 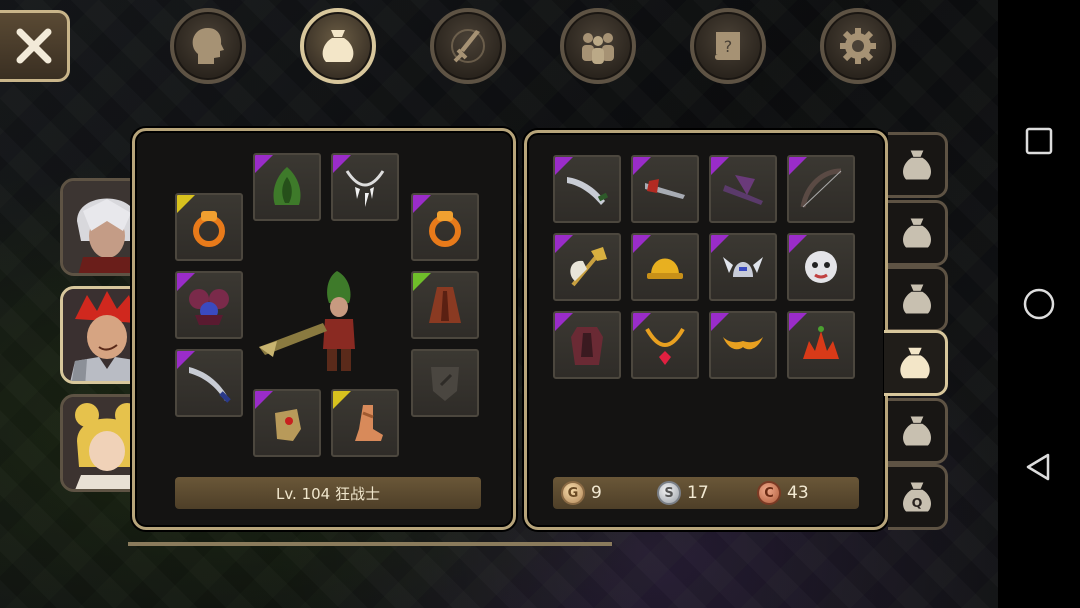 I want to click on tab-character, so click(x=208, y=46).